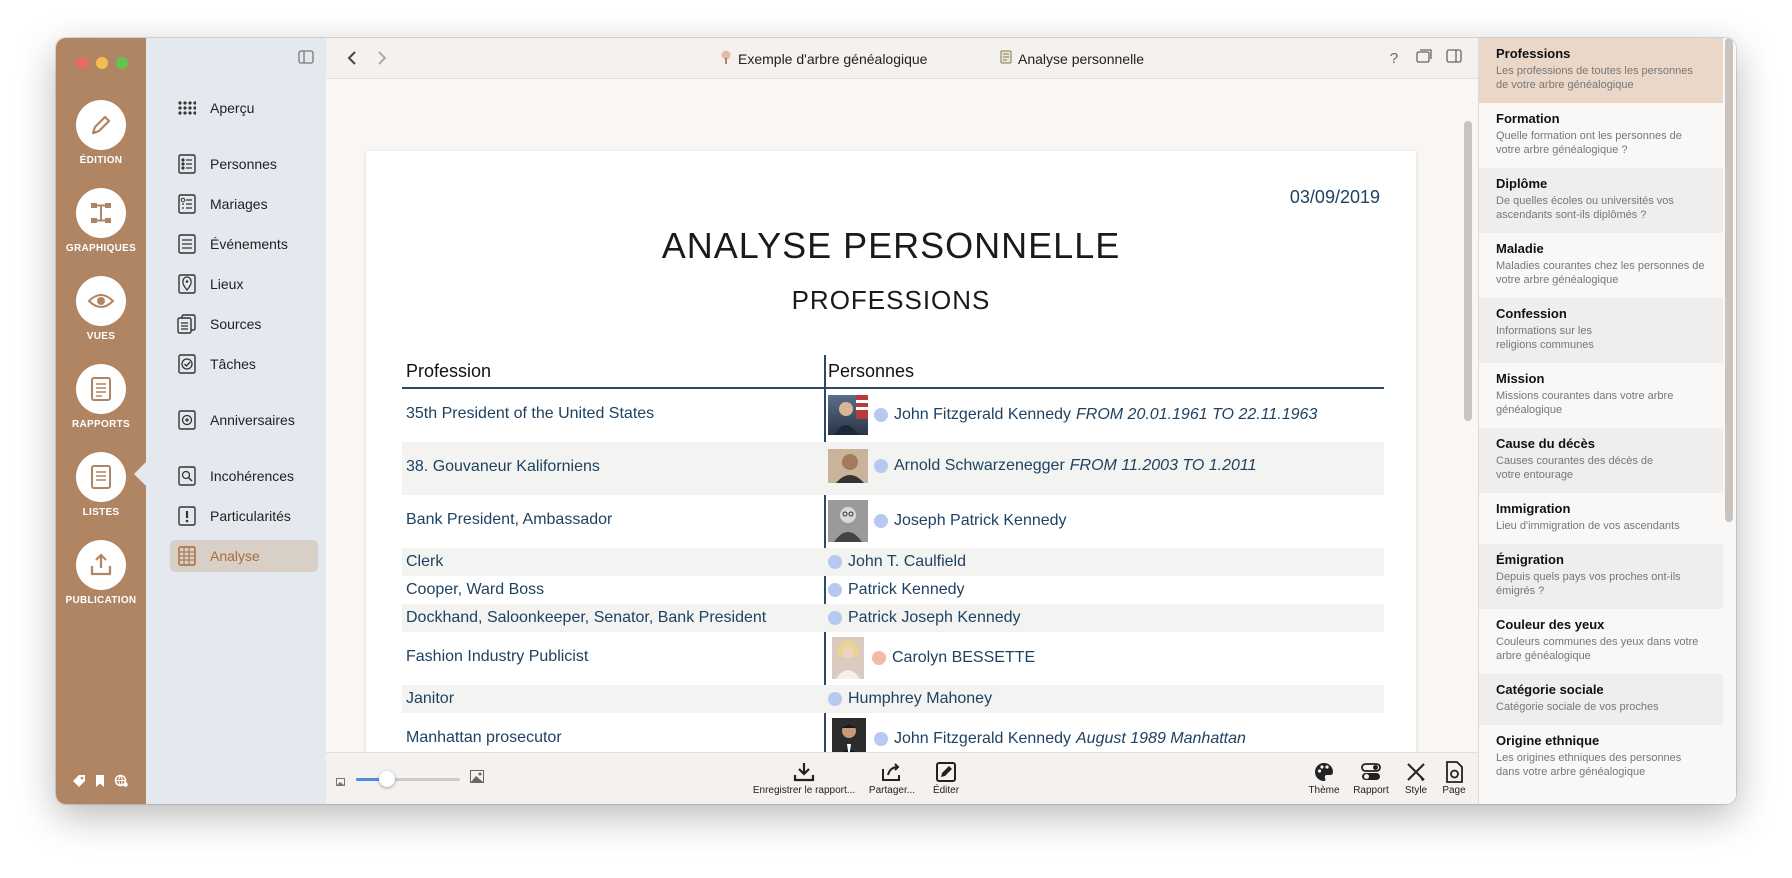 This screenshot has height=878, width=1792. I want to click on breadcrumb-report: Analyse personnelle, so click(1072, 58).